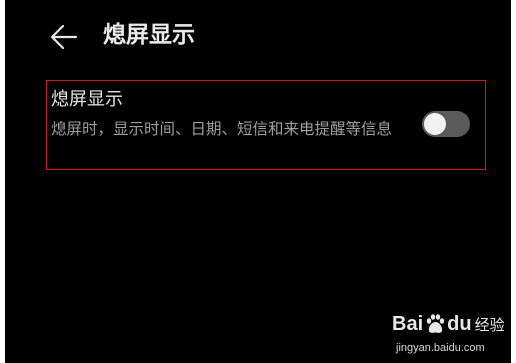  What do you see at coordinates (435, 323) in the screenshot?
I see `baidu-paw-icon` at bounding box center [435, 323].